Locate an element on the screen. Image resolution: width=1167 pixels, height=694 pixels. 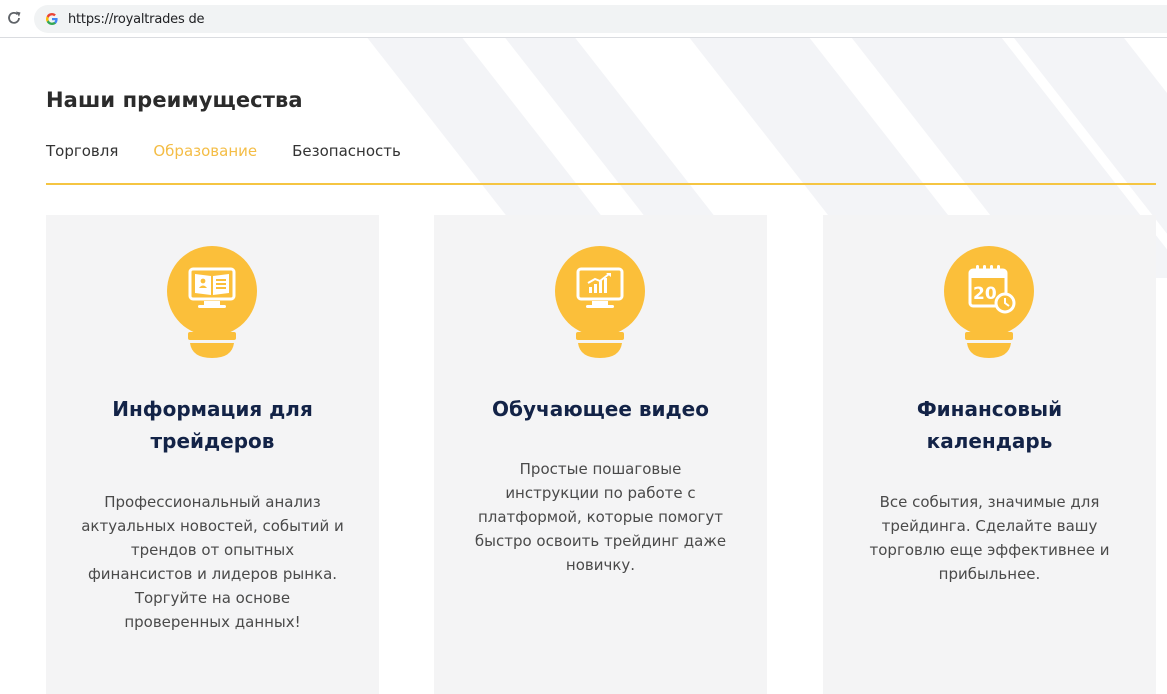
svg-text: 20 is located at coordinates (985, 294).